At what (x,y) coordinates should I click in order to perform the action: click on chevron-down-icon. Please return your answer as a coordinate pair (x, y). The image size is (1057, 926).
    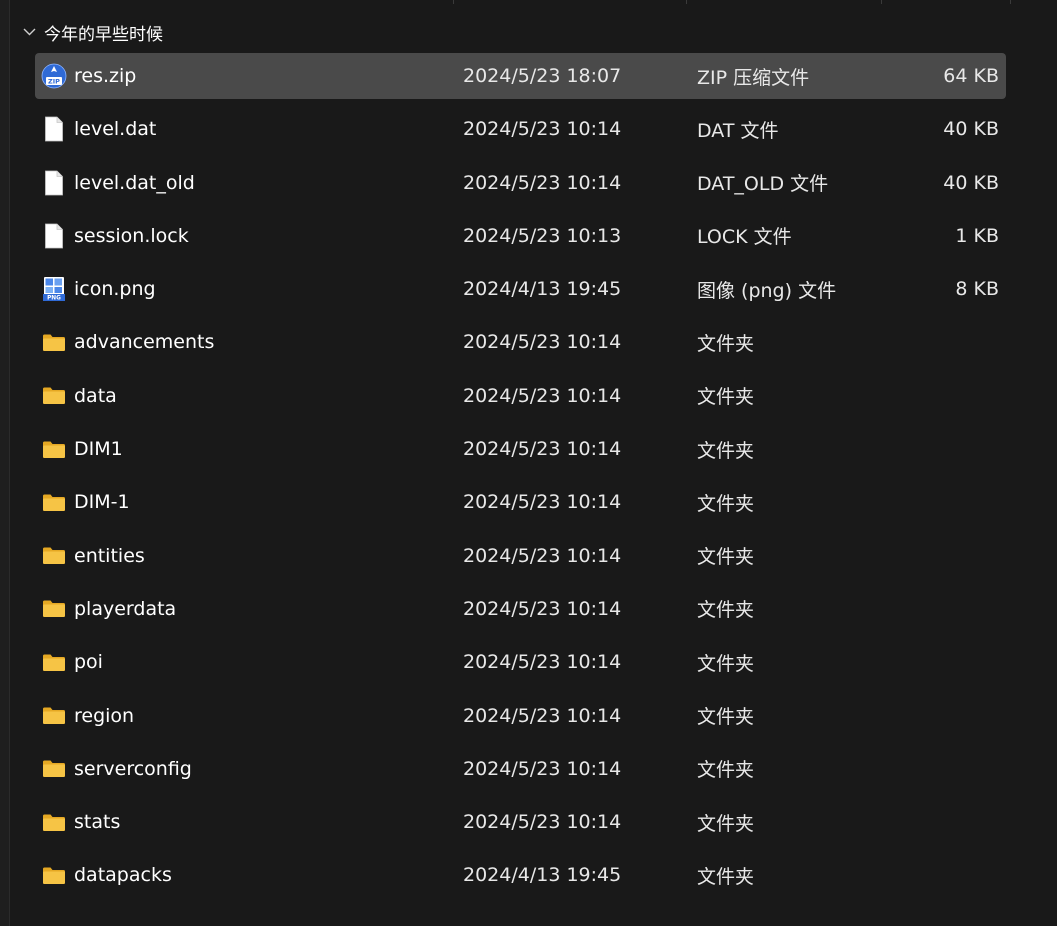
    Looking at the image, I should click on (29, 32).